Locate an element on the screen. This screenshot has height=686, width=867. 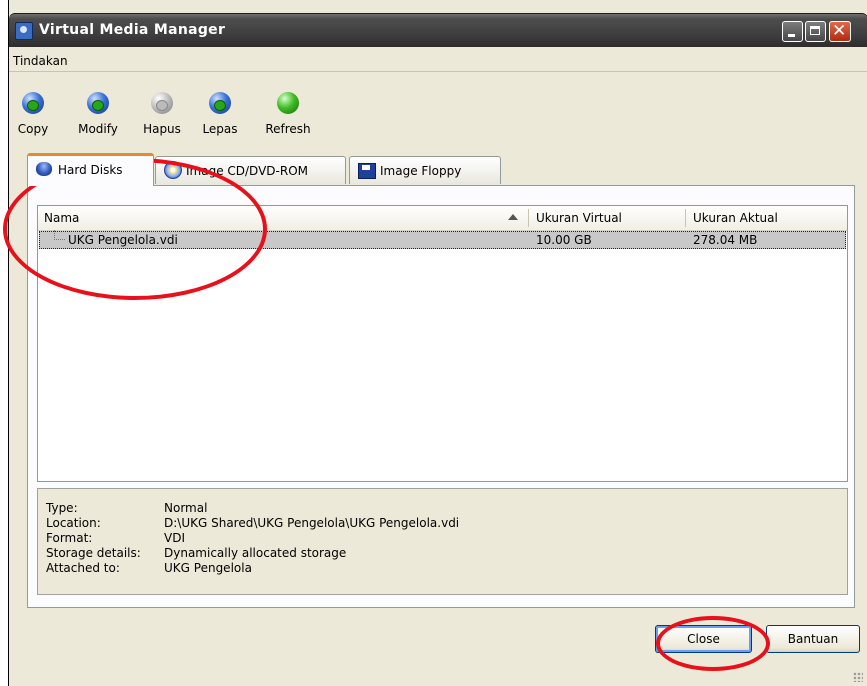
refresh-button: Refresh is located at coordinates (288, 118).